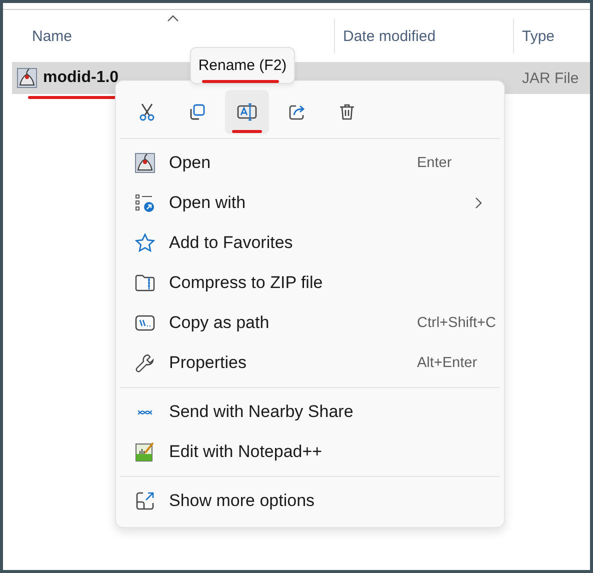 This screenshot has height=573, width=593. I want to click on shortcut-text: Alt+Enter, so click(447, 363).